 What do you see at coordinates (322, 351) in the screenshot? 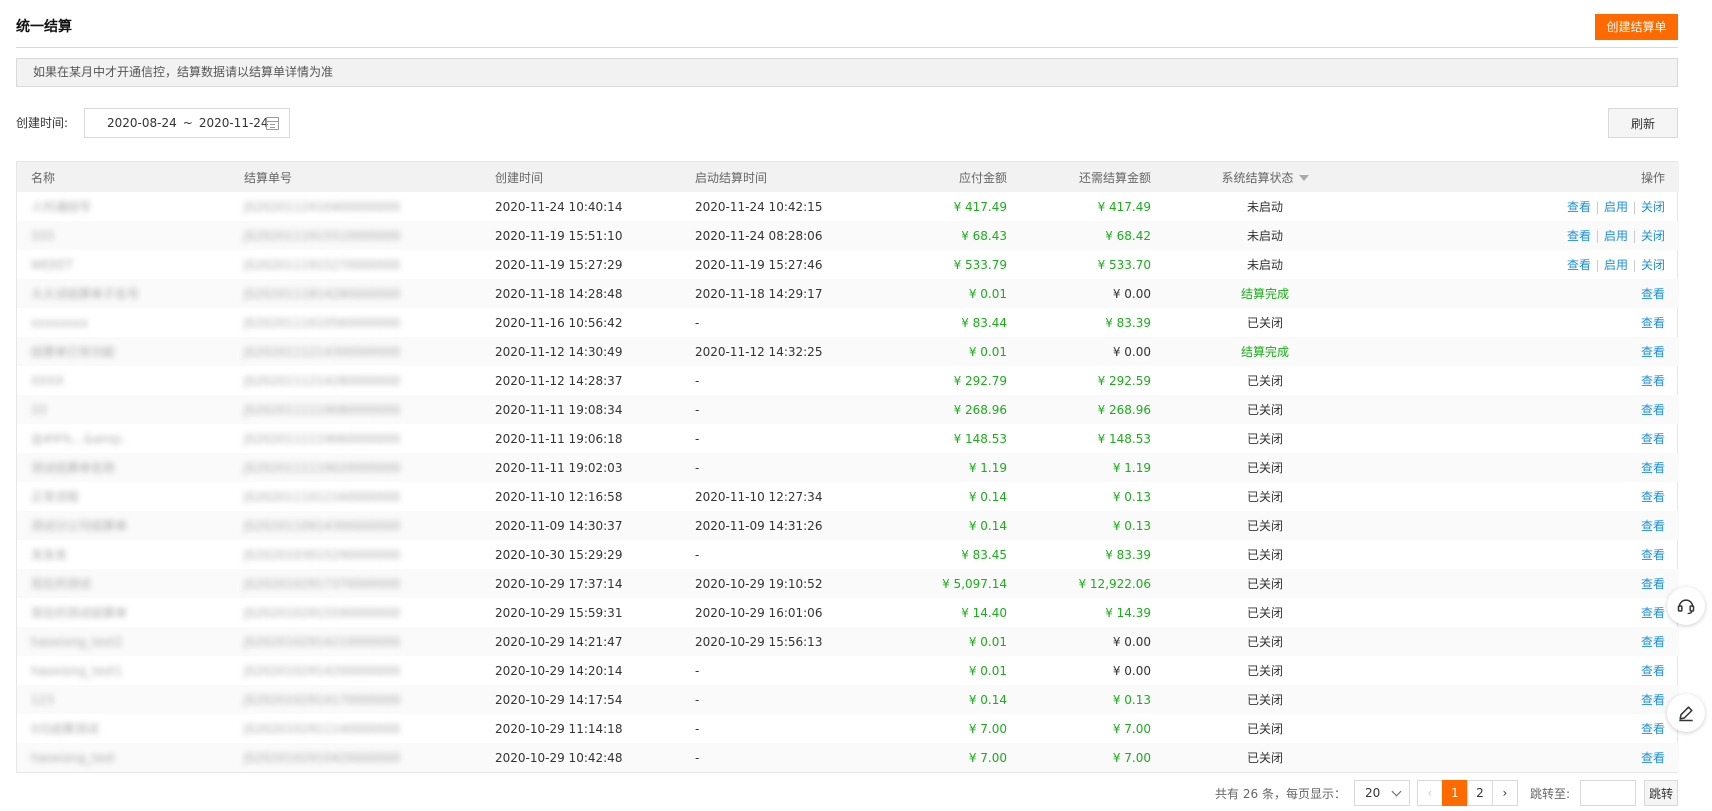
I see `cell-order-no: JS2020111214300000000` at bounding box center [322, 351].